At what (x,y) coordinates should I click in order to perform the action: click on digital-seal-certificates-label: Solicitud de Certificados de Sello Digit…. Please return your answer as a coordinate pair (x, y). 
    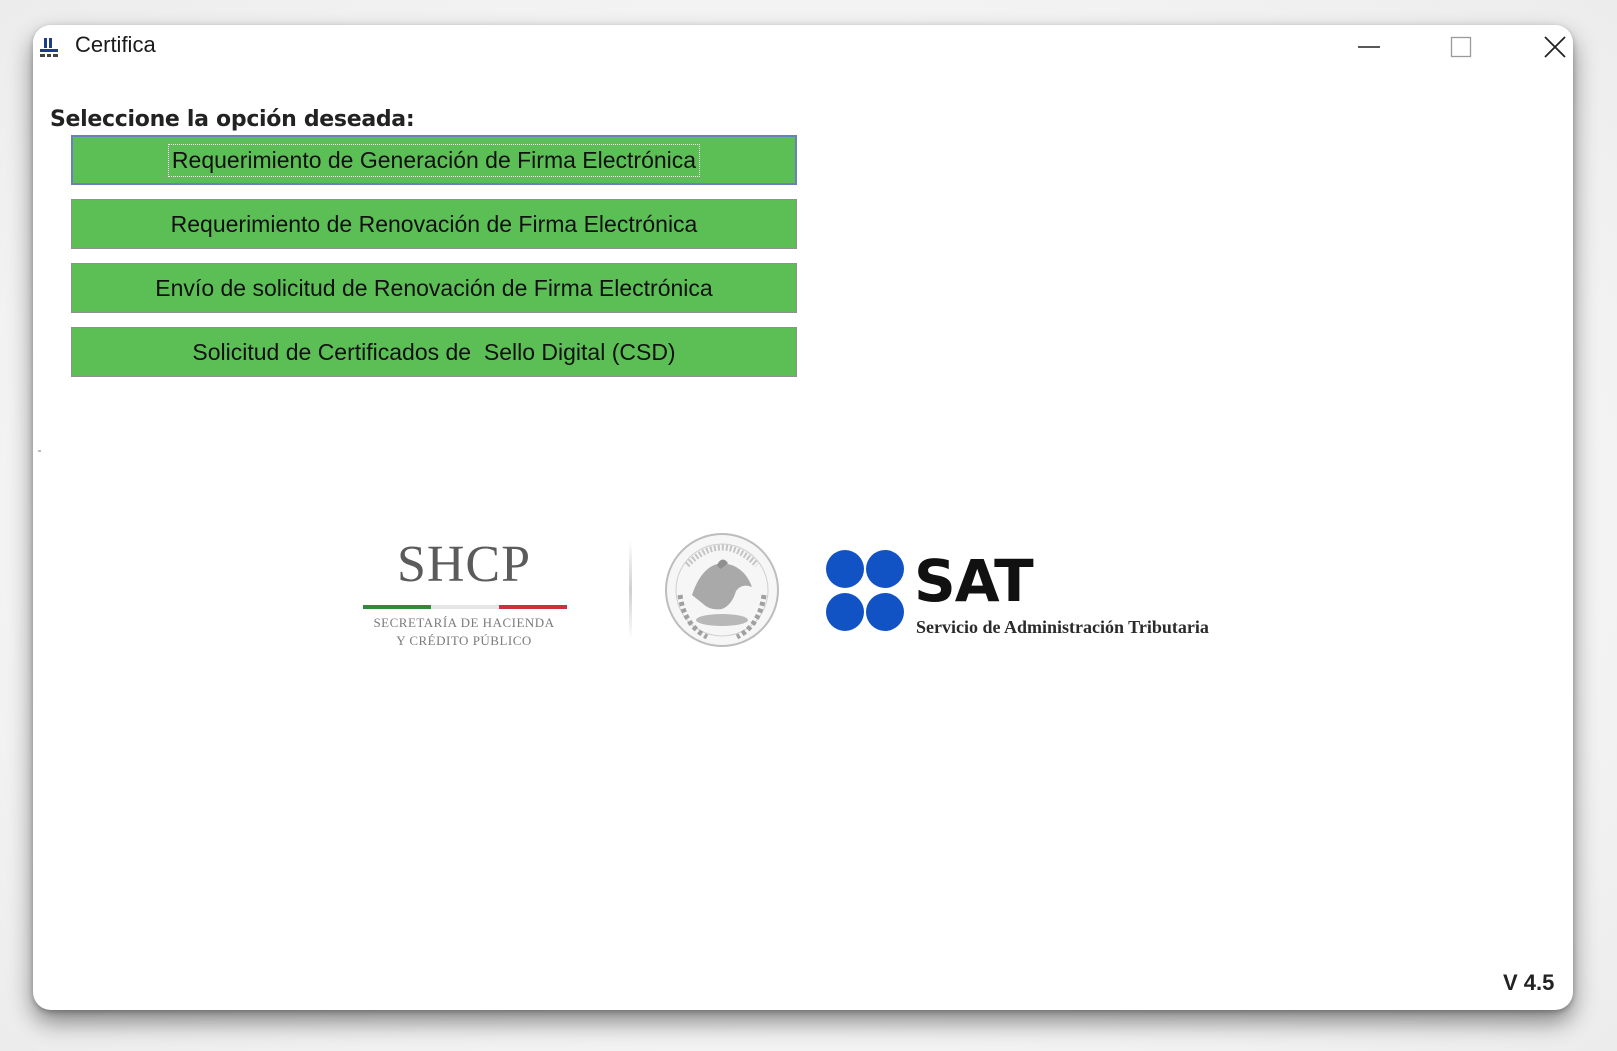
    Looking at the image, I should click on (434, 351).